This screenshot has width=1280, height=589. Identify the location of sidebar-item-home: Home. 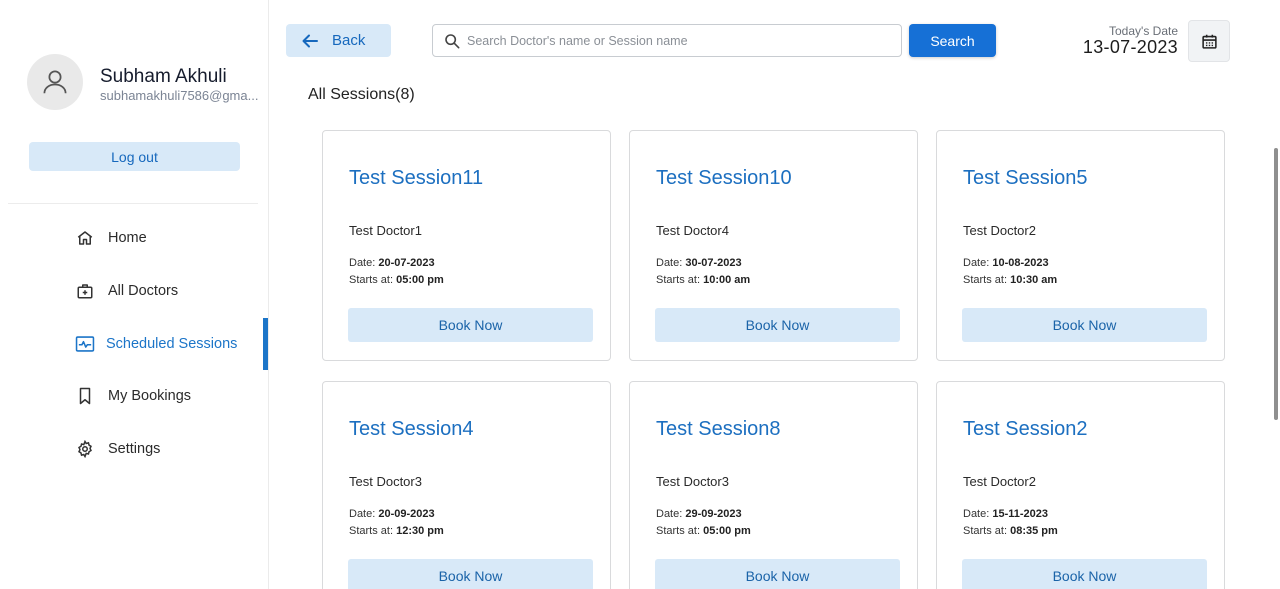
(134, 238).